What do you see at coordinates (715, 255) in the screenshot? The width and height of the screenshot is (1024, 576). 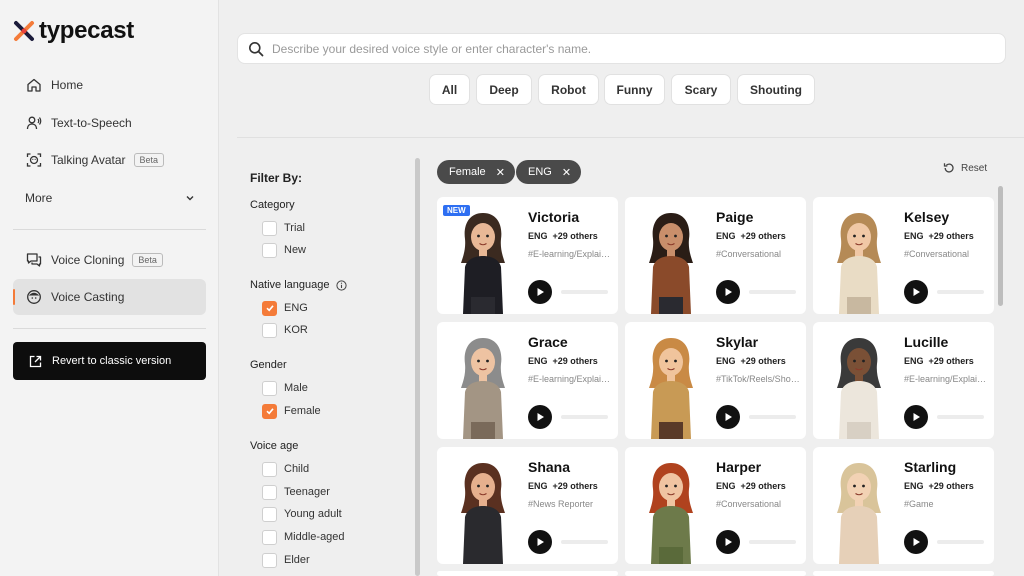 I see `voice-card: Paige ENG +29 others #Conversational` at bounding box center [715, 255].